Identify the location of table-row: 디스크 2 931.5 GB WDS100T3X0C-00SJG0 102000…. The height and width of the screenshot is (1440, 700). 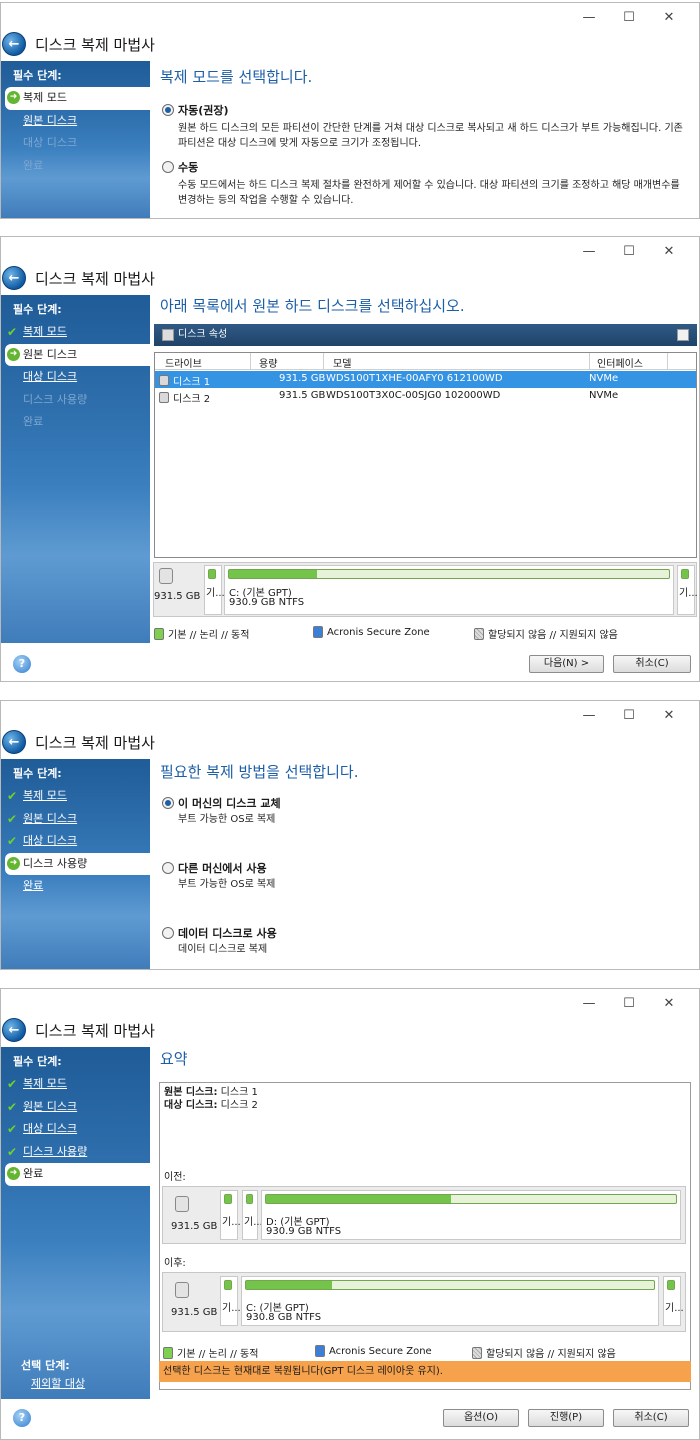
(425, 396).